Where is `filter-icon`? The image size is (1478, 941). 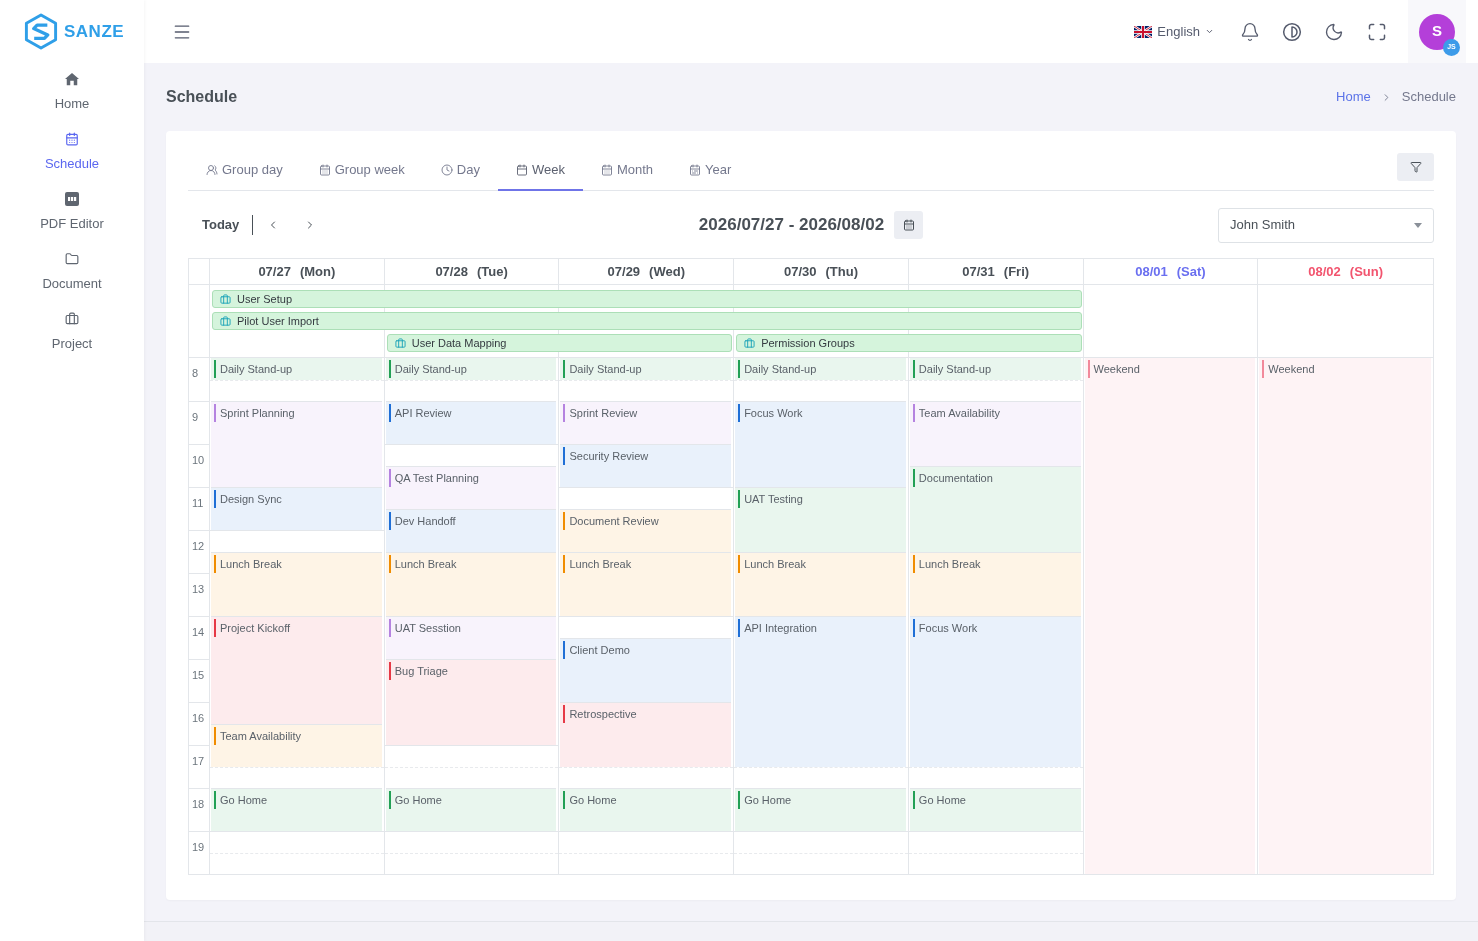
filter-icon is located at coordinates (1415, 167).